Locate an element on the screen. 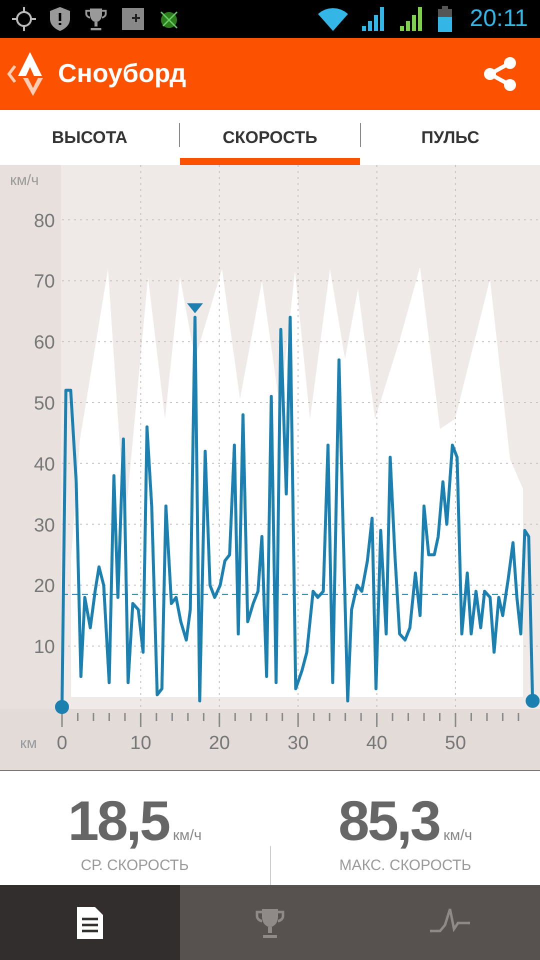  stat-value: 18,5 is located at coordinates (118, 820).